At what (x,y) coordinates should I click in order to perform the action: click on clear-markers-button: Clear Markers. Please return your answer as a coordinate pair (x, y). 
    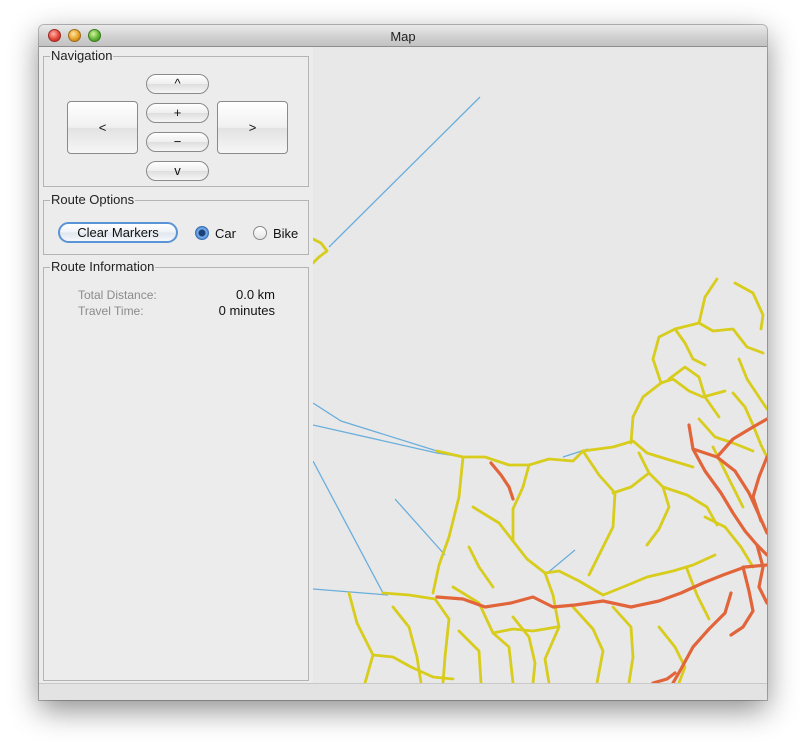
    Looking at the image, I should click on (118, 232).